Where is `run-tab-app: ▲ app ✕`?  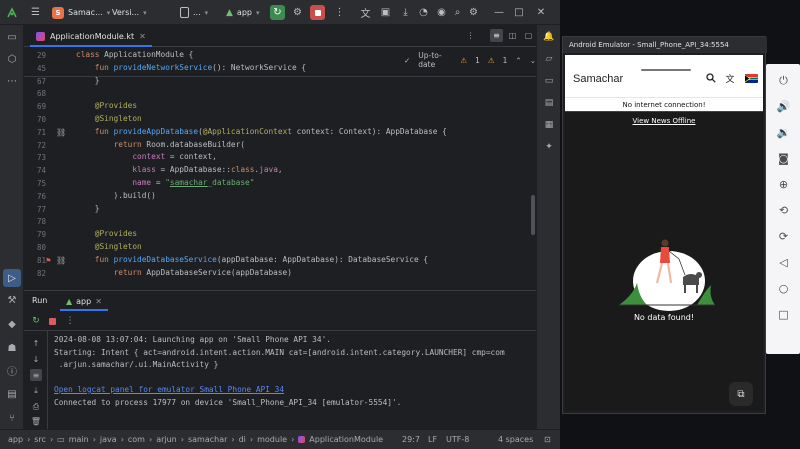
run-tab-app: ▲ app ✕ is located at coordinates (84, 302).